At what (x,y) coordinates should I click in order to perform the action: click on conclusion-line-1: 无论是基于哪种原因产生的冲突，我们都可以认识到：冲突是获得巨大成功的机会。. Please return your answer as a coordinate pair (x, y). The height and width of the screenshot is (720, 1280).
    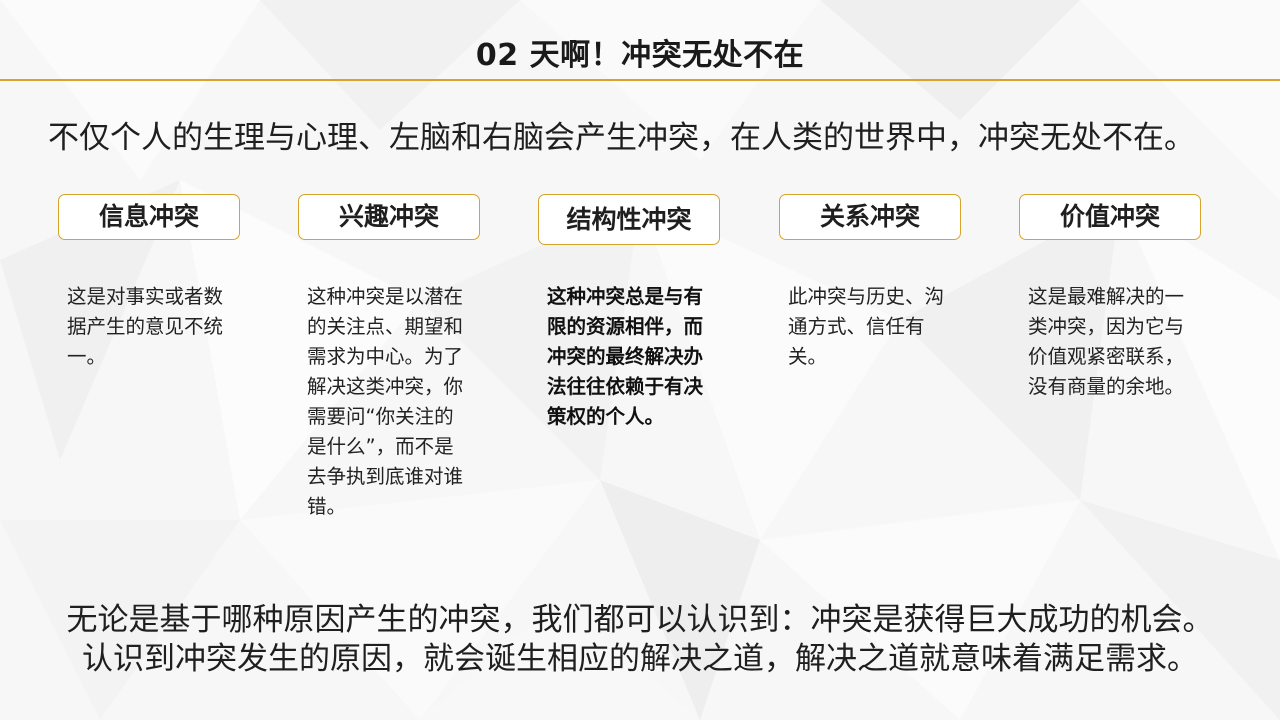
    Looking at the image, I should click on (640, 620).